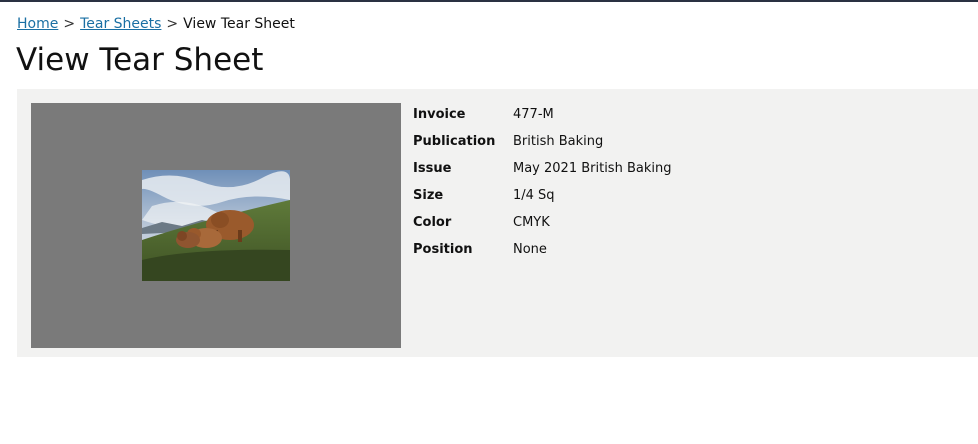 Image resolution: width=978 pixels, height=444 pixels. What do you see at coordinates (140, 60) in the screenshot?
I see `page-title: View Tear Sheet` at bounding box center [140, 60].